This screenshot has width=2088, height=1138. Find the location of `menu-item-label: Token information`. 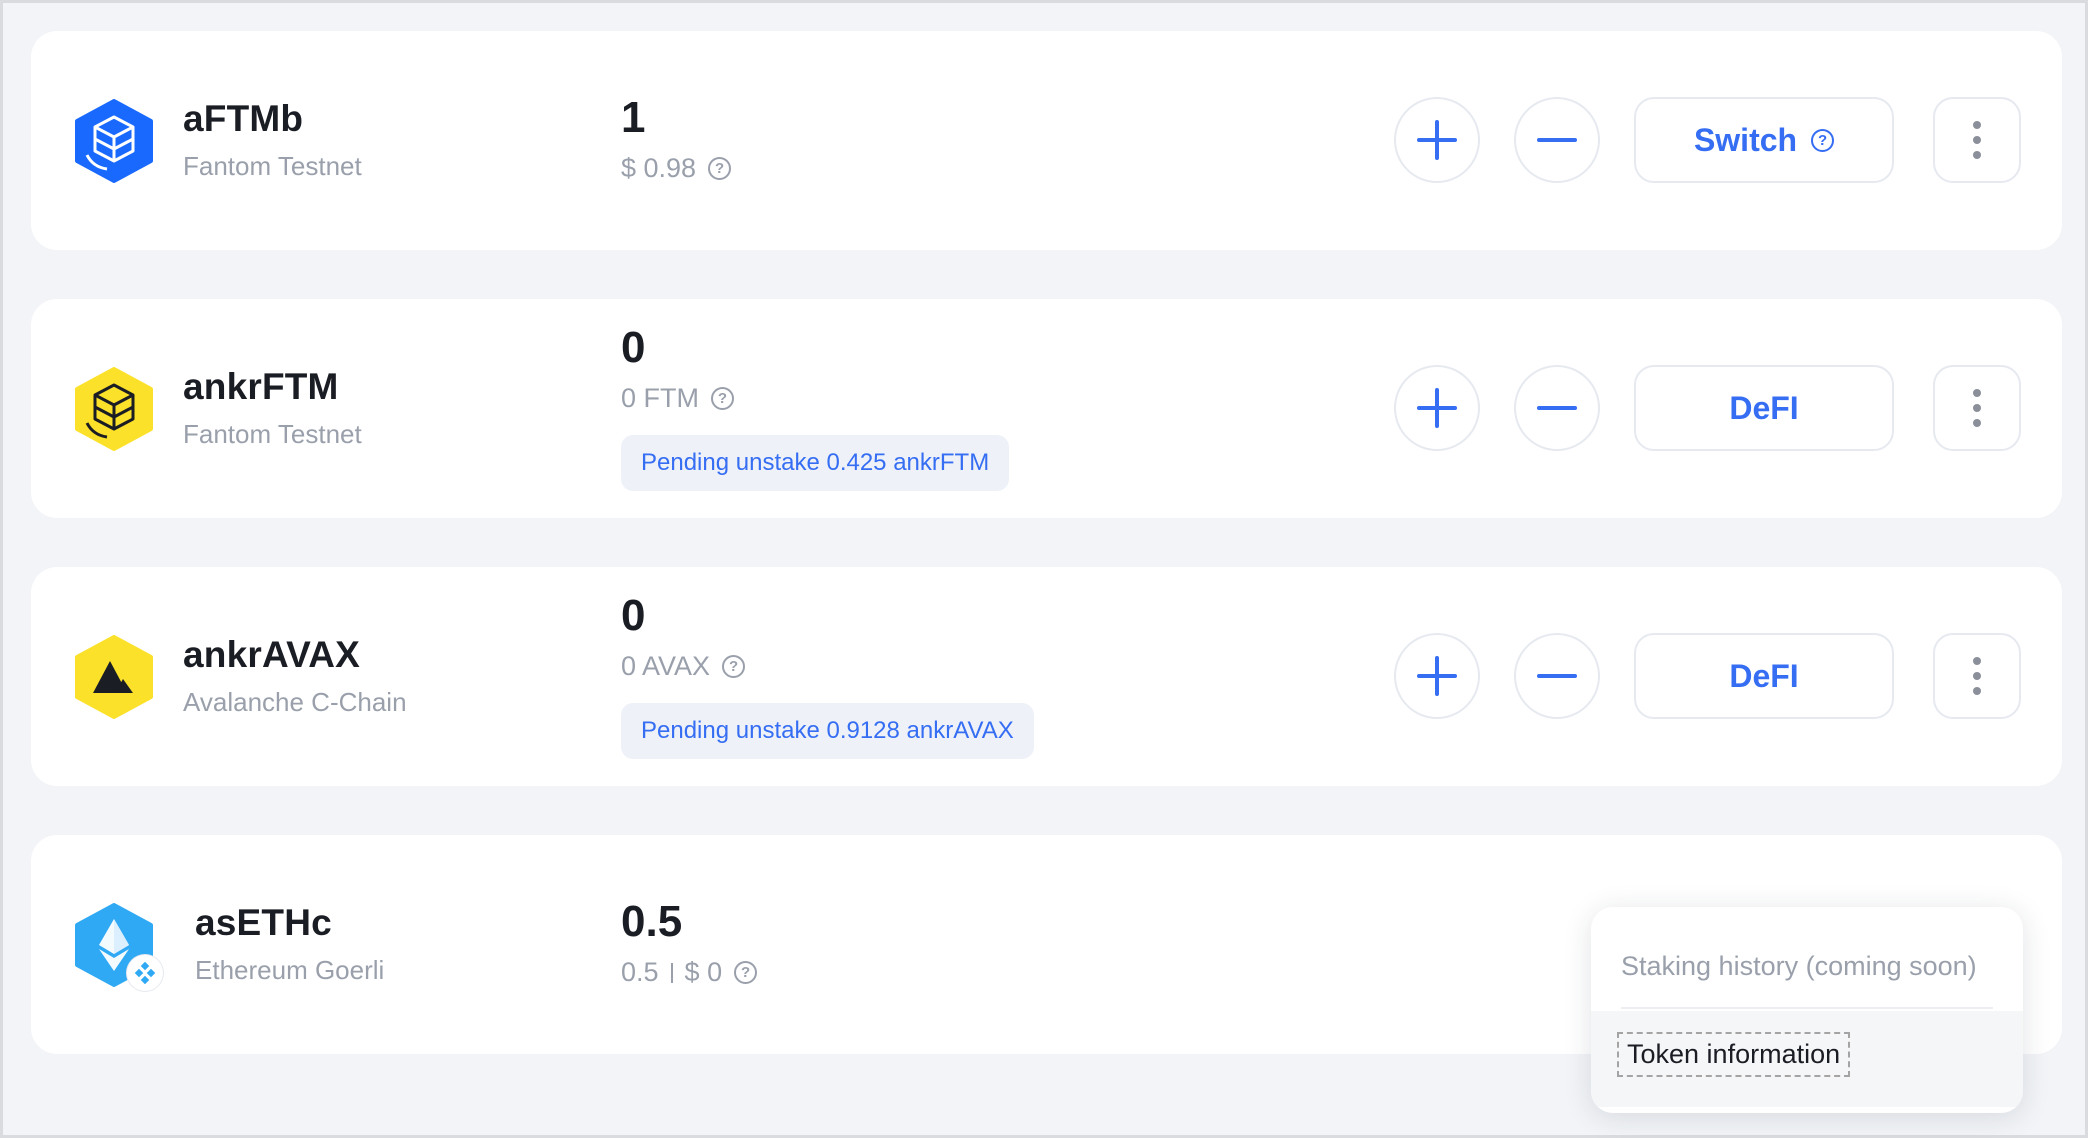

menu-item-label: Token information is located at coordinates (1734, 1054).